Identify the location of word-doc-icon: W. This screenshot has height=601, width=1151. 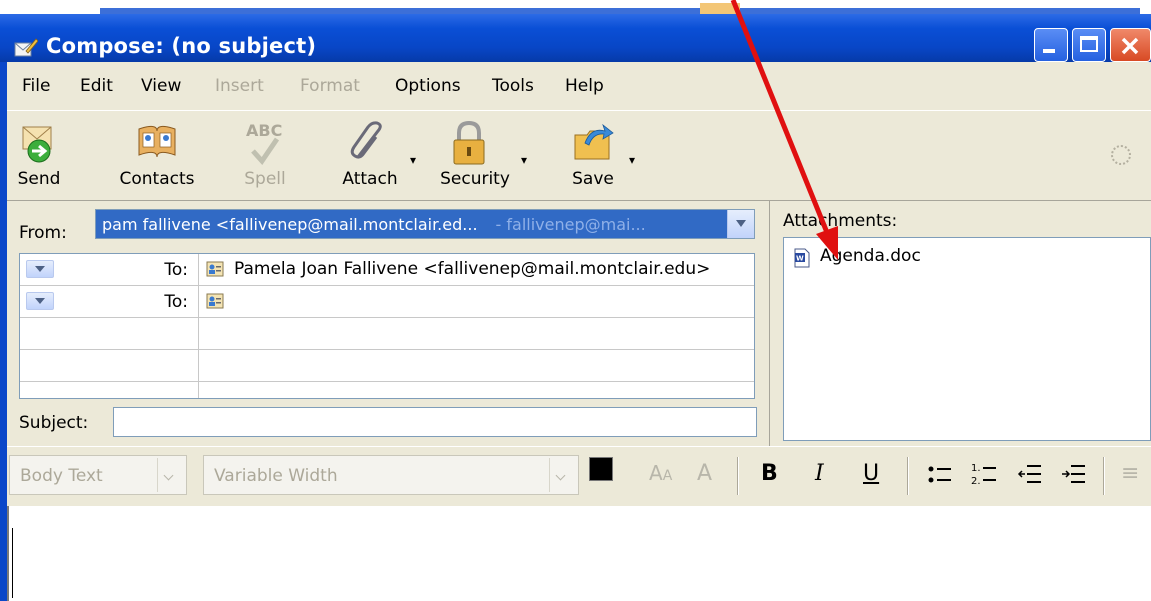
(802, 258).